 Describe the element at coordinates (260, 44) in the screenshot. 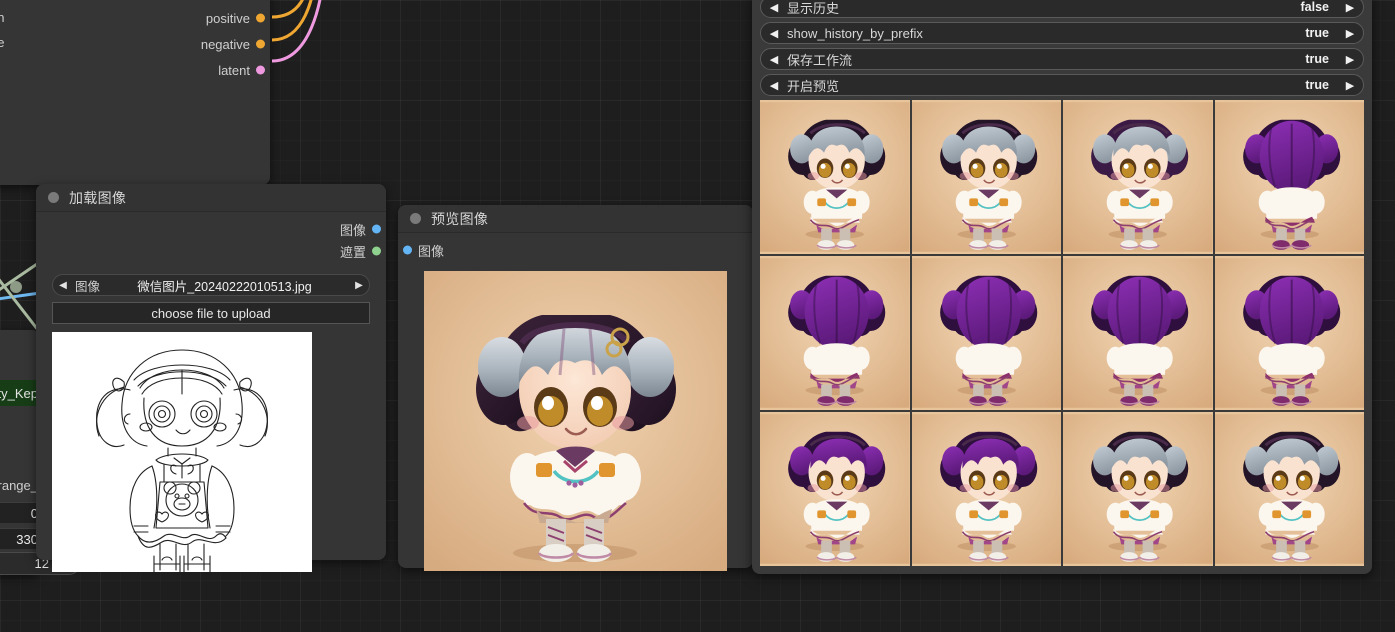

I see `negative-slot-dot` at that location.